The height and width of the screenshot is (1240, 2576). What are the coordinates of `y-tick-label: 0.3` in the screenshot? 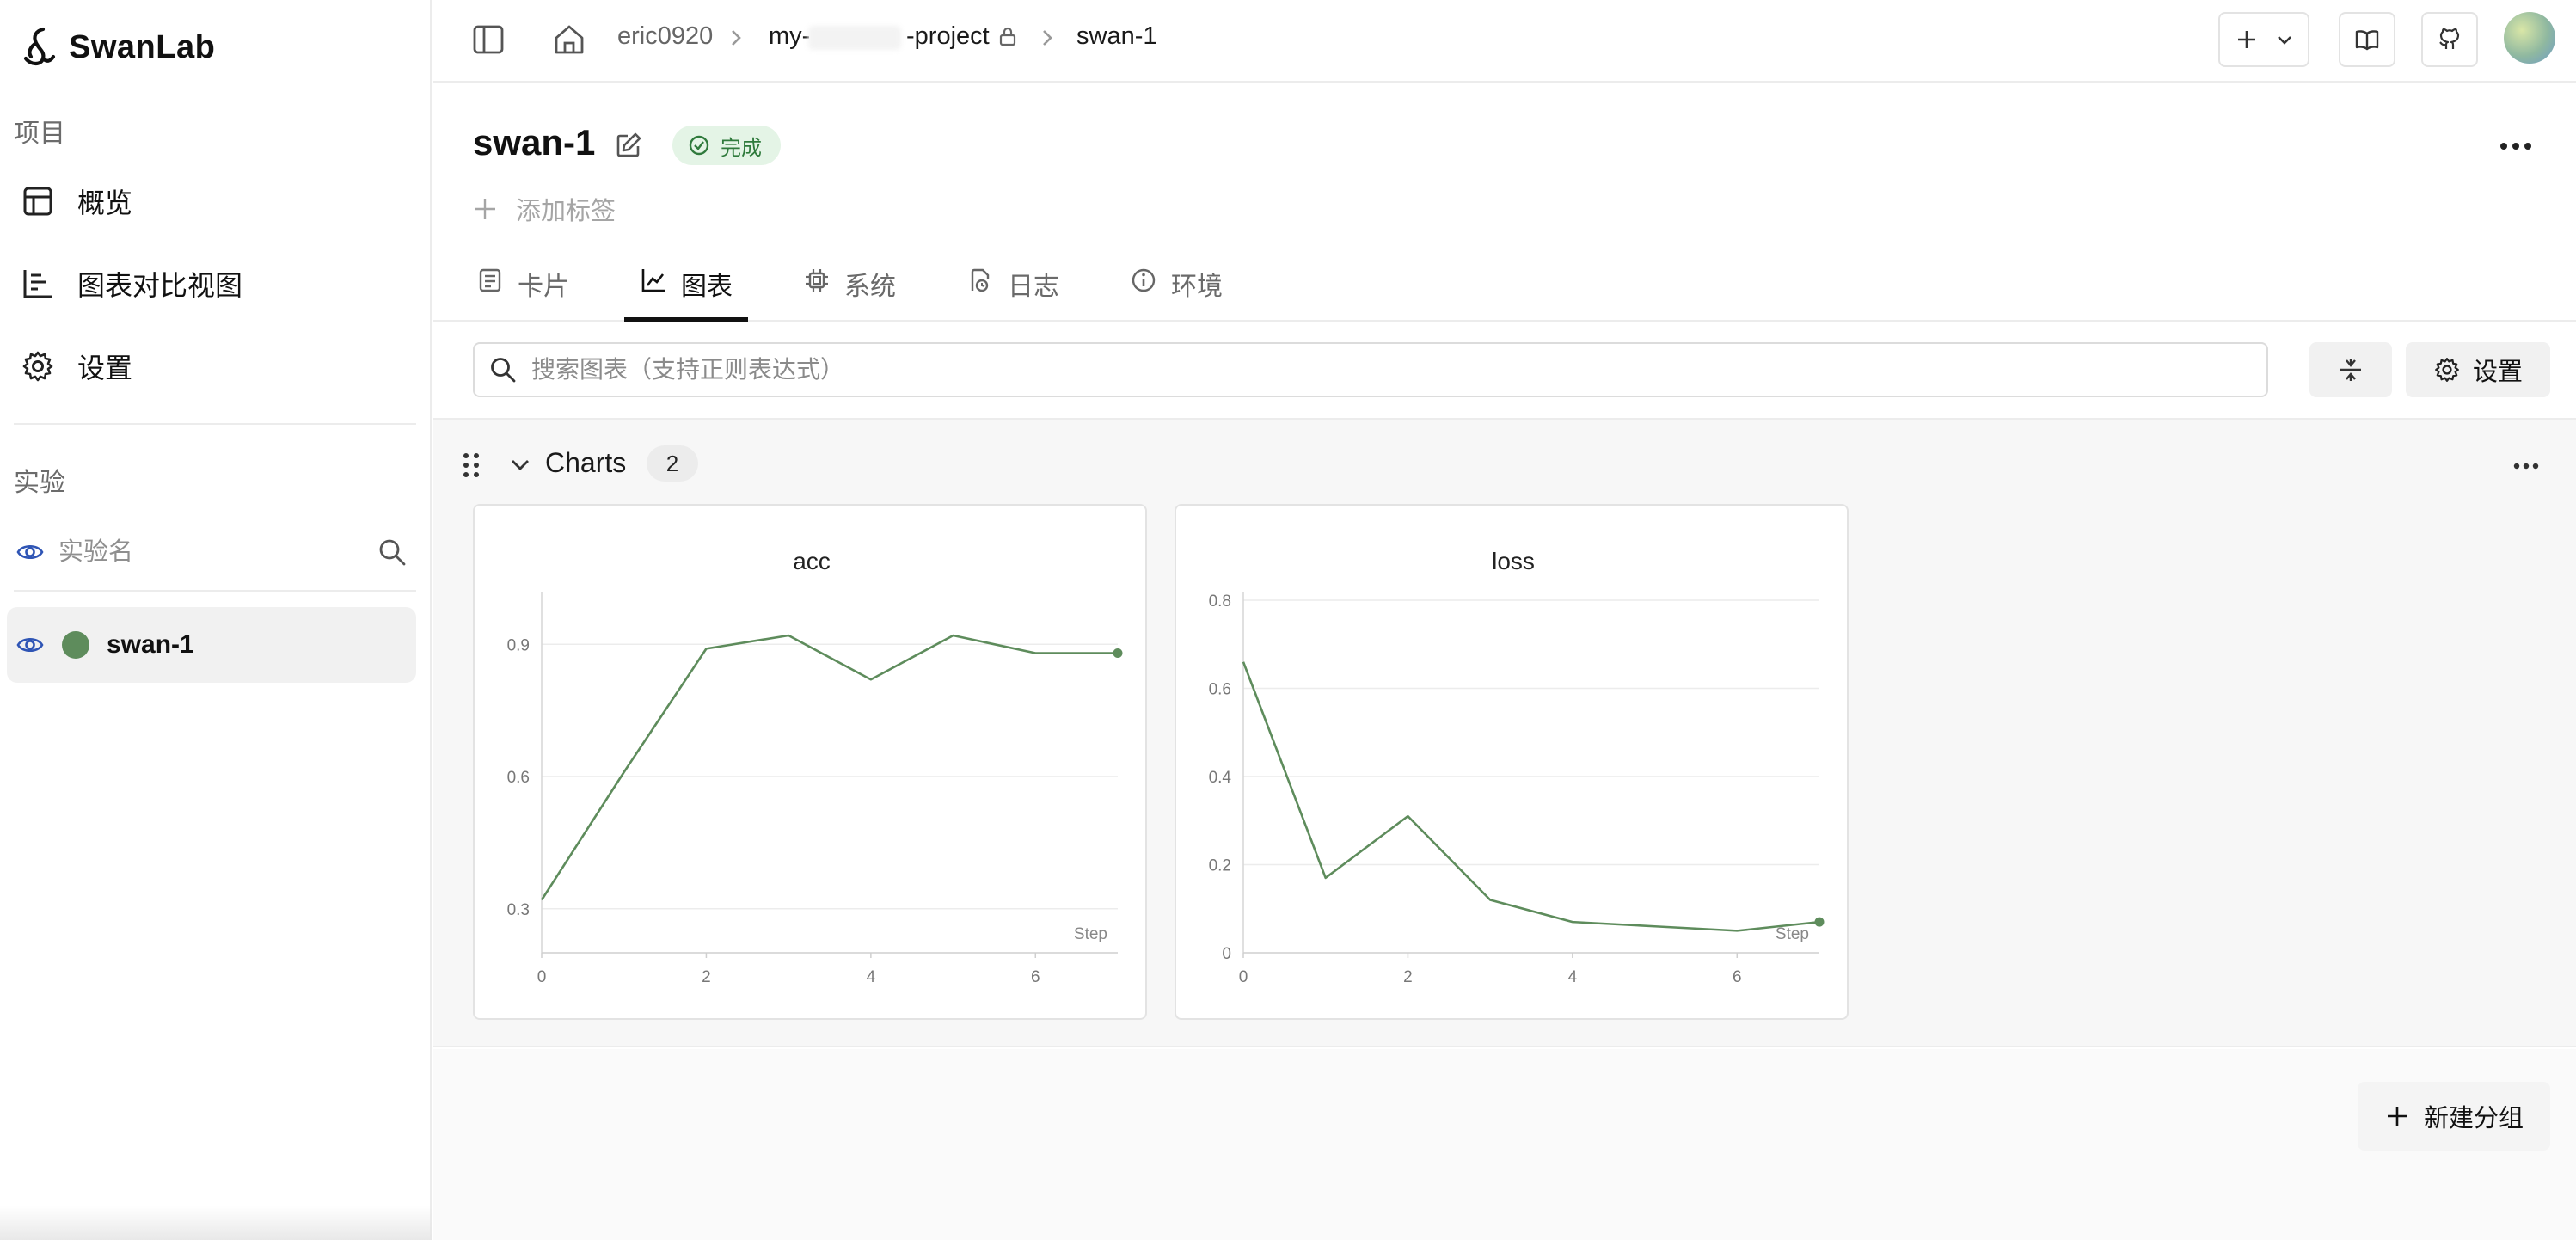 It's located at (518, 910).